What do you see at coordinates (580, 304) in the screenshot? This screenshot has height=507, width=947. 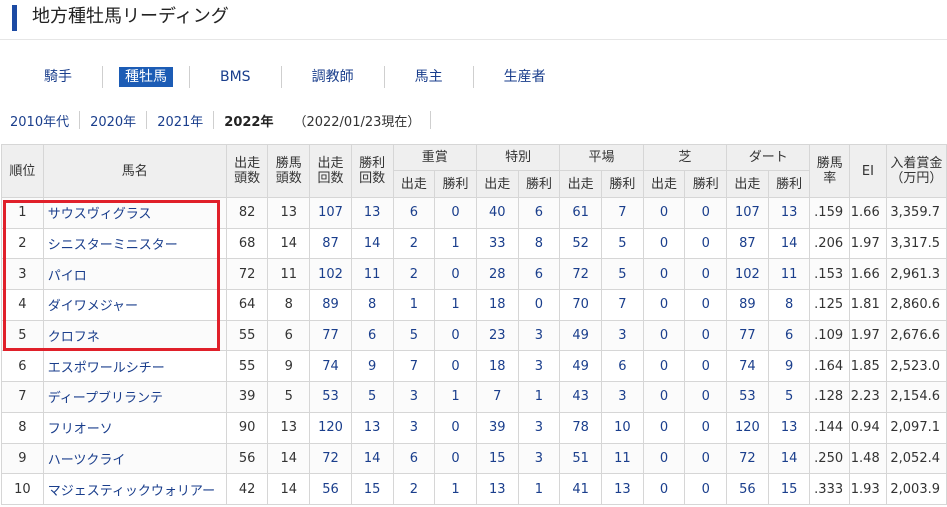 I see `stat-link: 70` at bounding box center [580, 304].